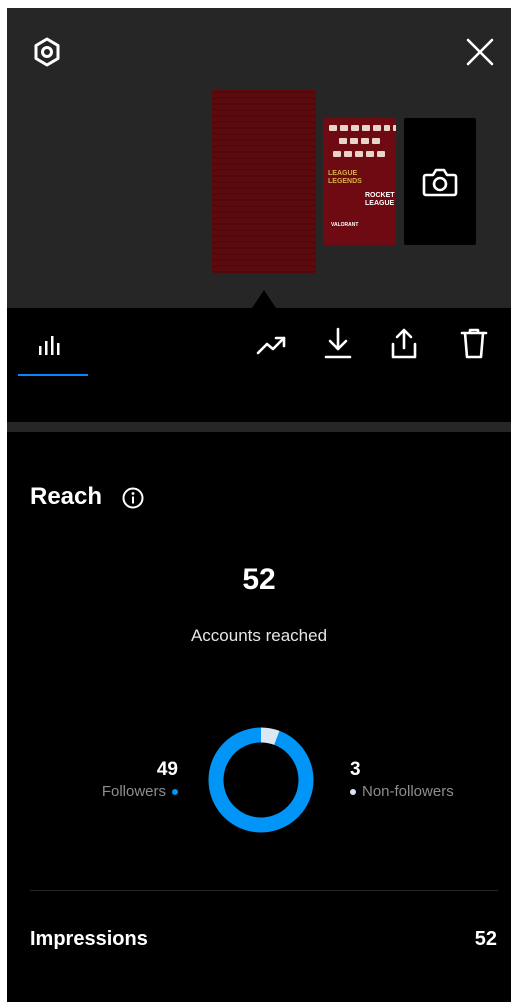 This screenshot has height=1006, width=519. What do you see at coordinates (345, 181) in the screenshot?
I see `league-logo-text: LEGENDS` at bounding box center [345, 181].